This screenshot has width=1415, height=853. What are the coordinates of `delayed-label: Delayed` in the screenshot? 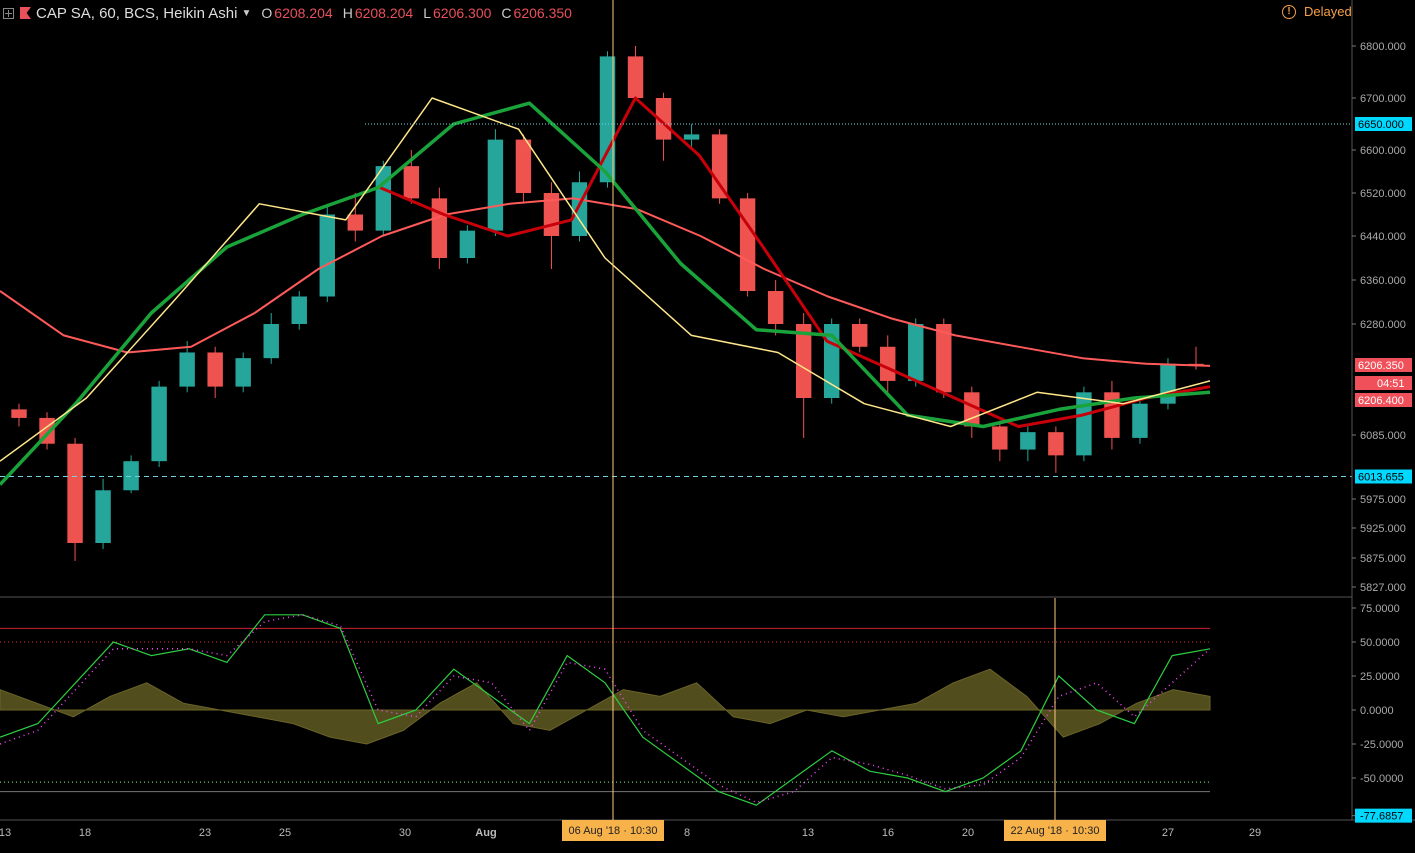 It's located at (1328, 11).